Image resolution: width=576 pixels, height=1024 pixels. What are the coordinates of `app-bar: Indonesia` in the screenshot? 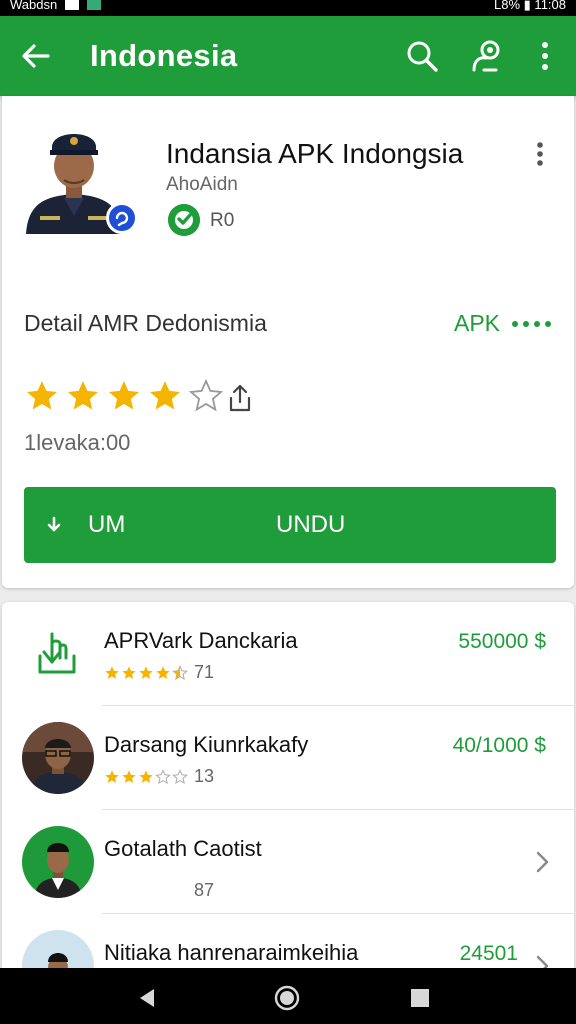 It's located at (288, 56).